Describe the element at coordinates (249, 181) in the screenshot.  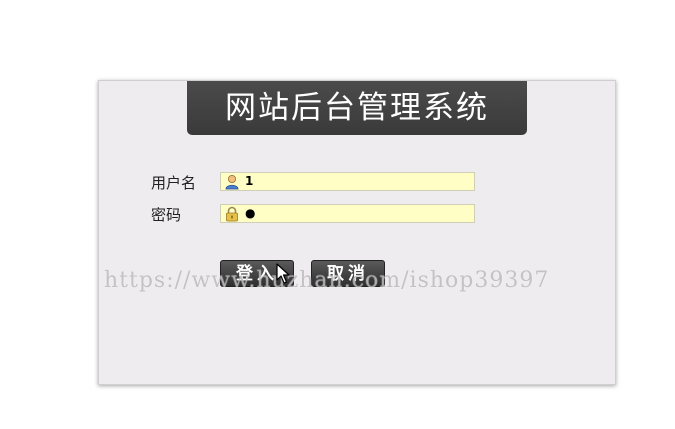
I see `username-value: 1` at that location.